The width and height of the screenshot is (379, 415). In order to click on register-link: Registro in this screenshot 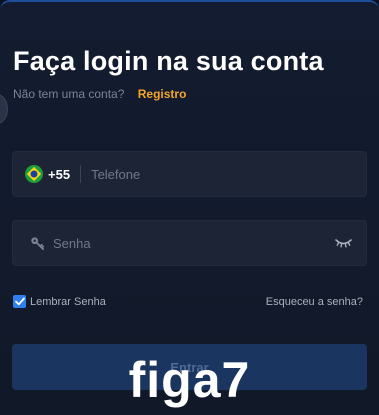, I will do `click(162, 94)`.